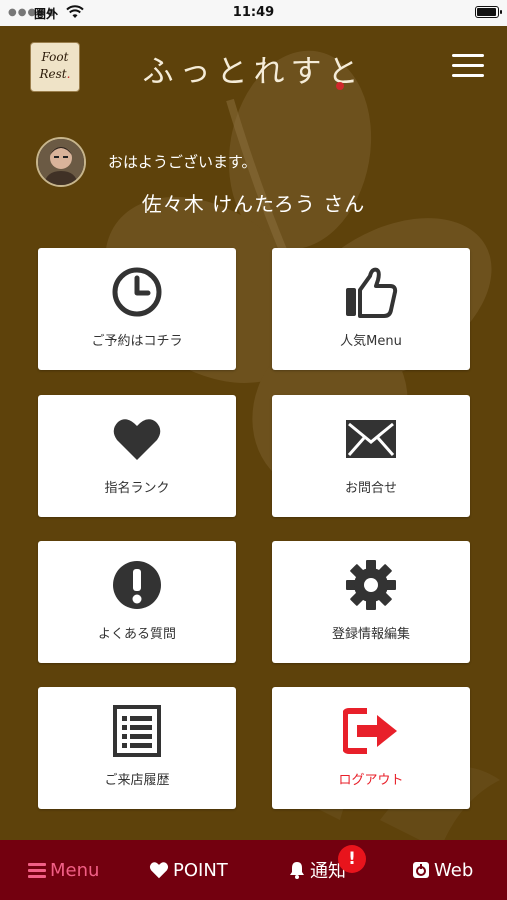 The height and width of the screenshot is (900, 507). What do you see at coordinates (371, 780) in the screenshot?
I see `logout-label: ログアウト` at bounding box center [371, 780].